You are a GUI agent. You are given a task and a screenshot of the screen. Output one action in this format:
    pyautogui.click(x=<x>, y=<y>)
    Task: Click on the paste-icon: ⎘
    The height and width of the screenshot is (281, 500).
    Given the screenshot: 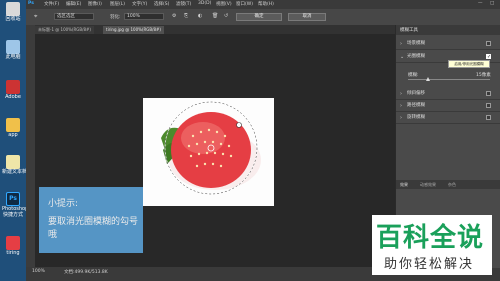 What is the action you would take?
    pyautogui.click(x=186, y=16)
    